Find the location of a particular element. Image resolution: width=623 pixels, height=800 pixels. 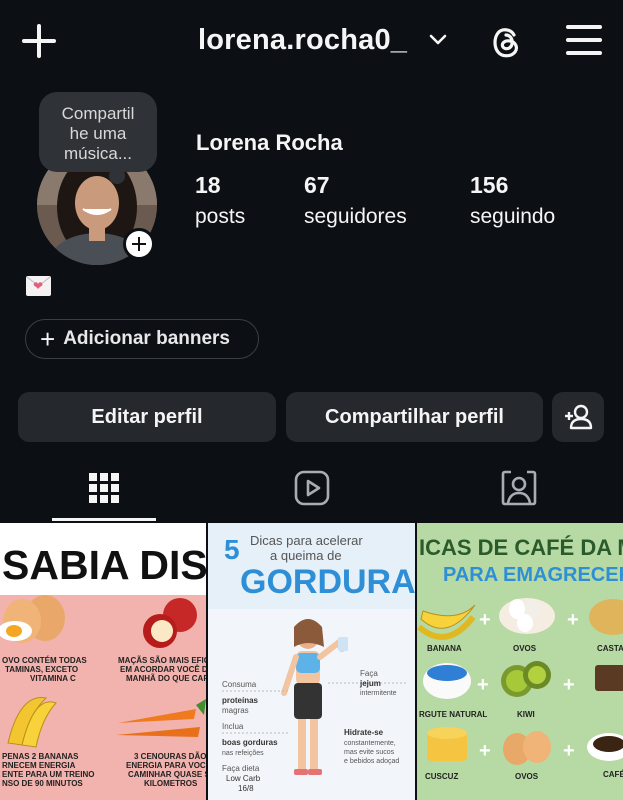

post3-label: BANANA is located at coordinates (444, 648).